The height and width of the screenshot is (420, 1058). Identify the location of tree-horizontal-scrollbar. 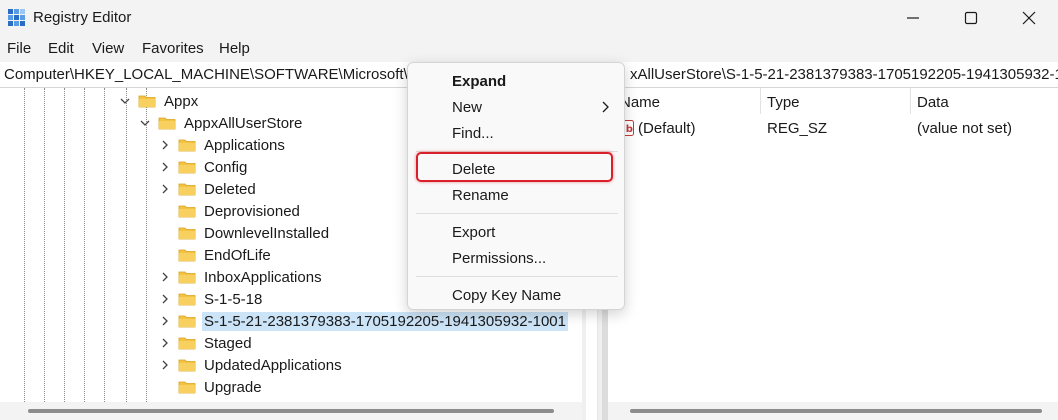
(291, 411).